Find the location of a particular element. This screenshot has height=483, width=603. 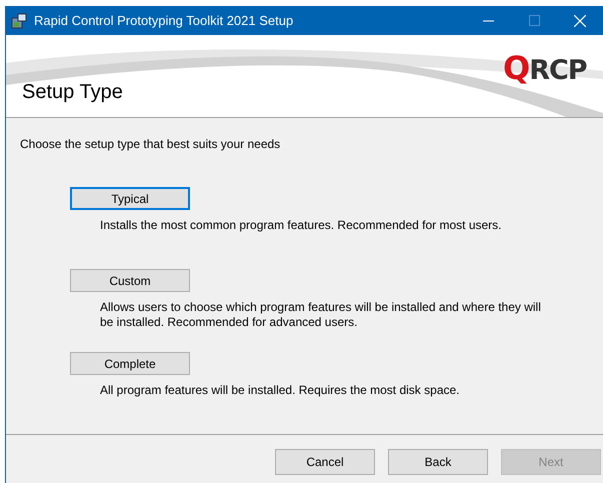

instruction-text: Choose the setup type that best suits your needs is located at coordinates (151, 144).